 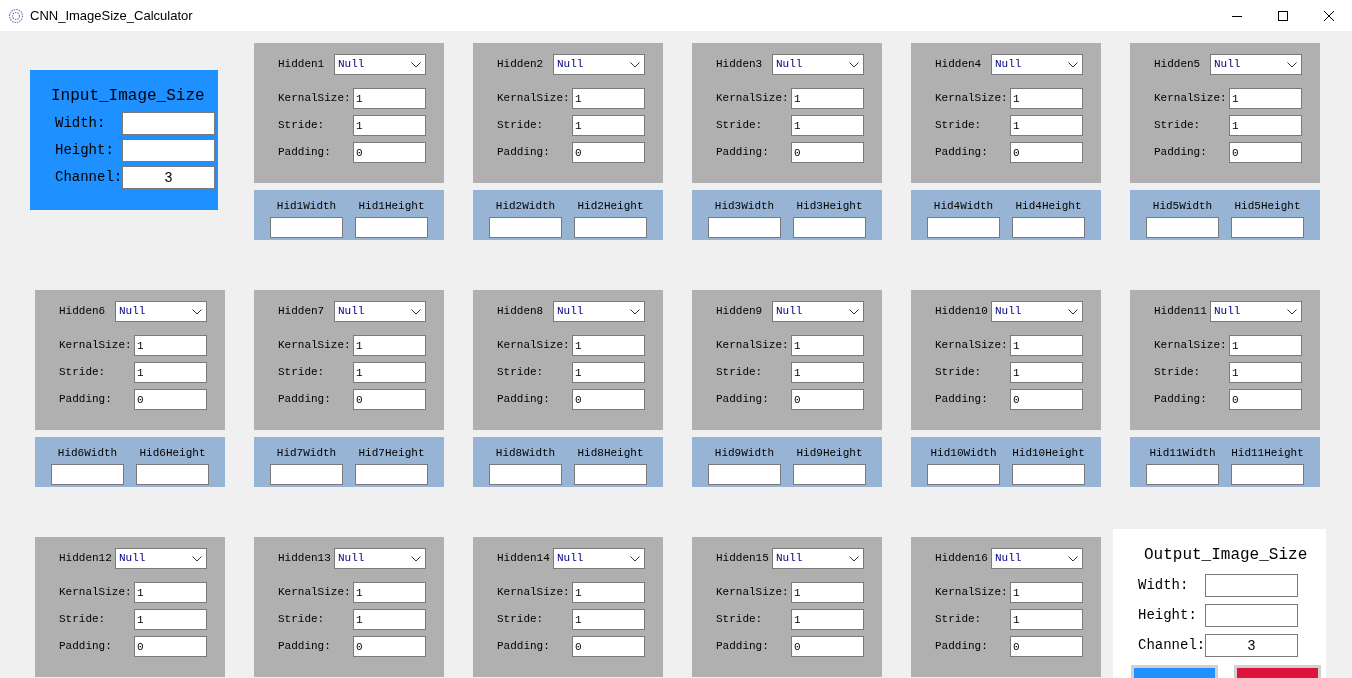 I want to click on layer-label: Hidden1, so click(x=302, y=65).